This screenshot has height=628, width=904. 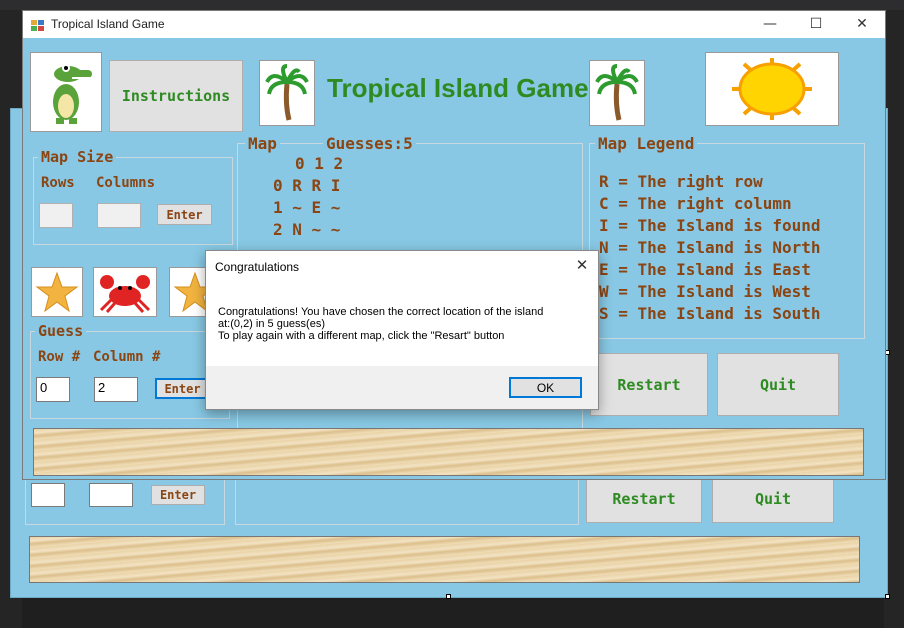 What do you see at coordinates (452, 5) in the screenshot?
I see `ide-menu-bar` at bounding box center [452, 5].